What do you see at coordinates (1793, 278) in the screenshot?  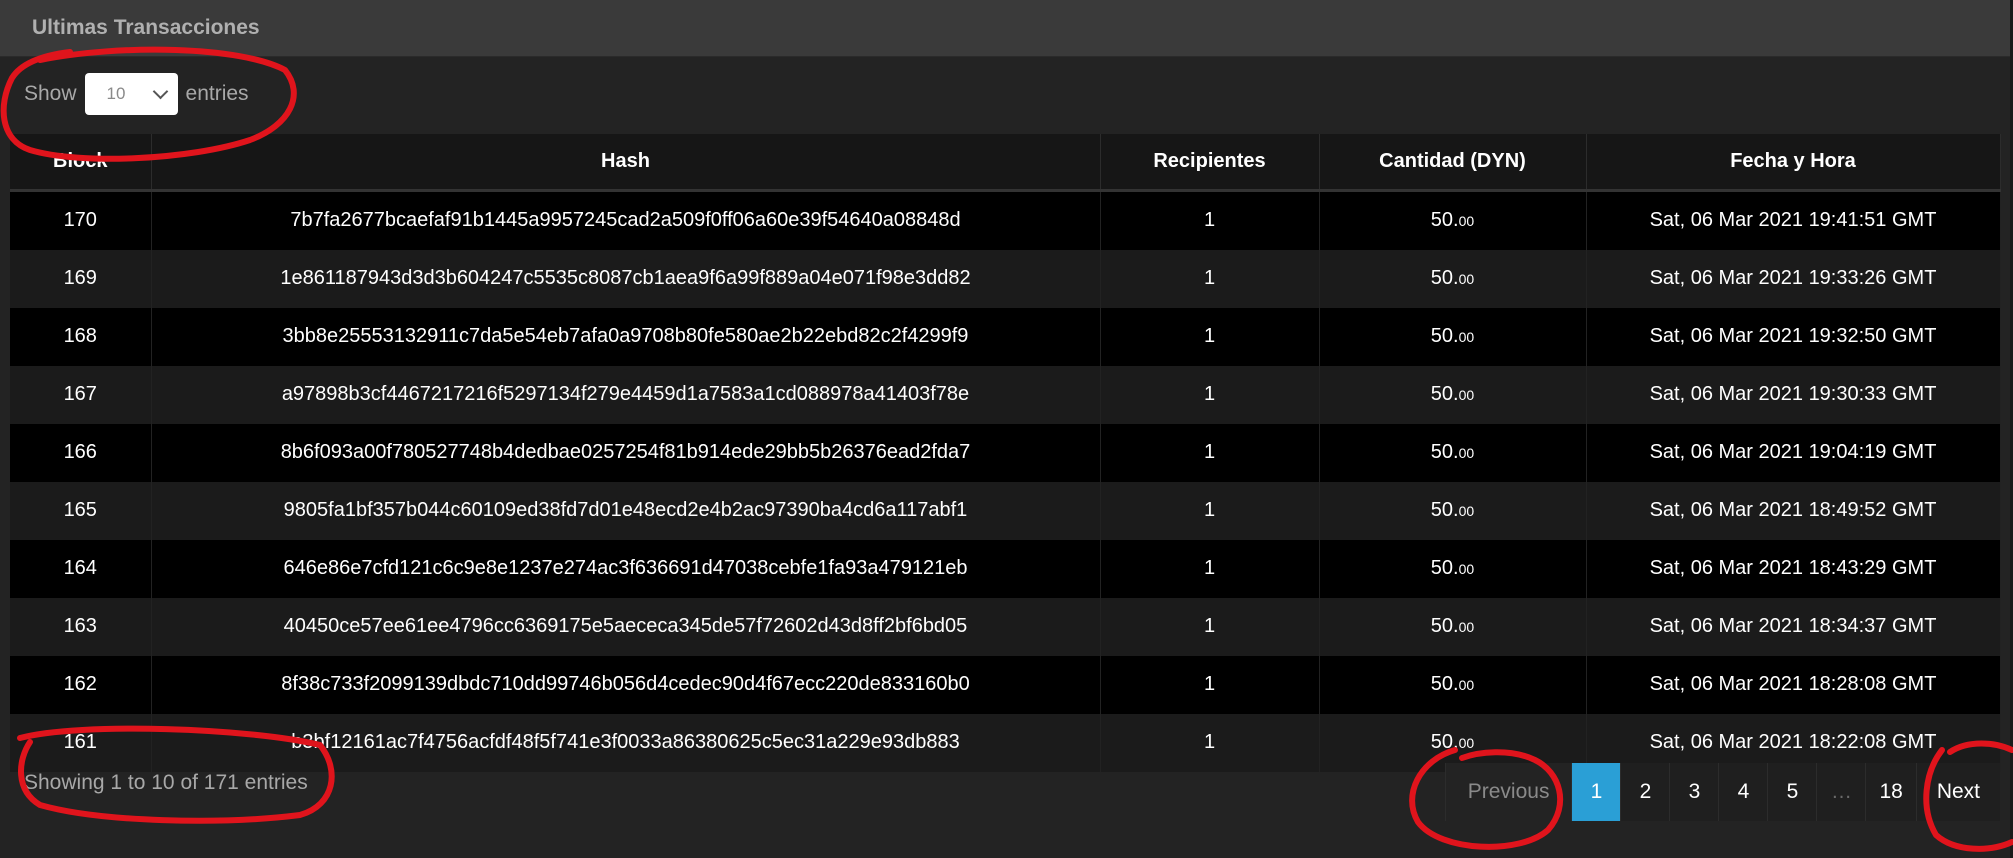 I see `datetime-cell: Sat, 06 Mar 2021 19:33:26 GMT` at bounding box center [1793, 278].